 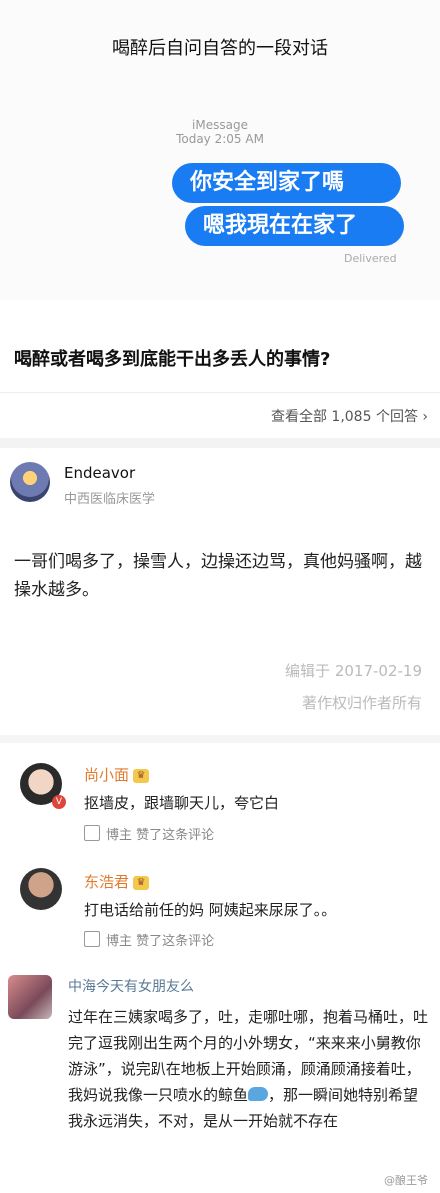 What do you see at coordinates (106, 775) in the screenshot?
I see `comment-author-name: 尚小面` at bounding box center [106, 775].